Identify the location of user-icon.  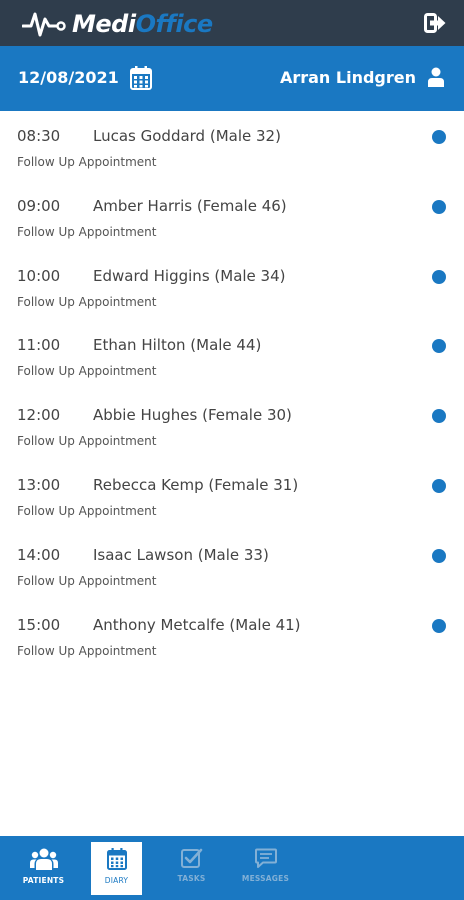
(436, 77).